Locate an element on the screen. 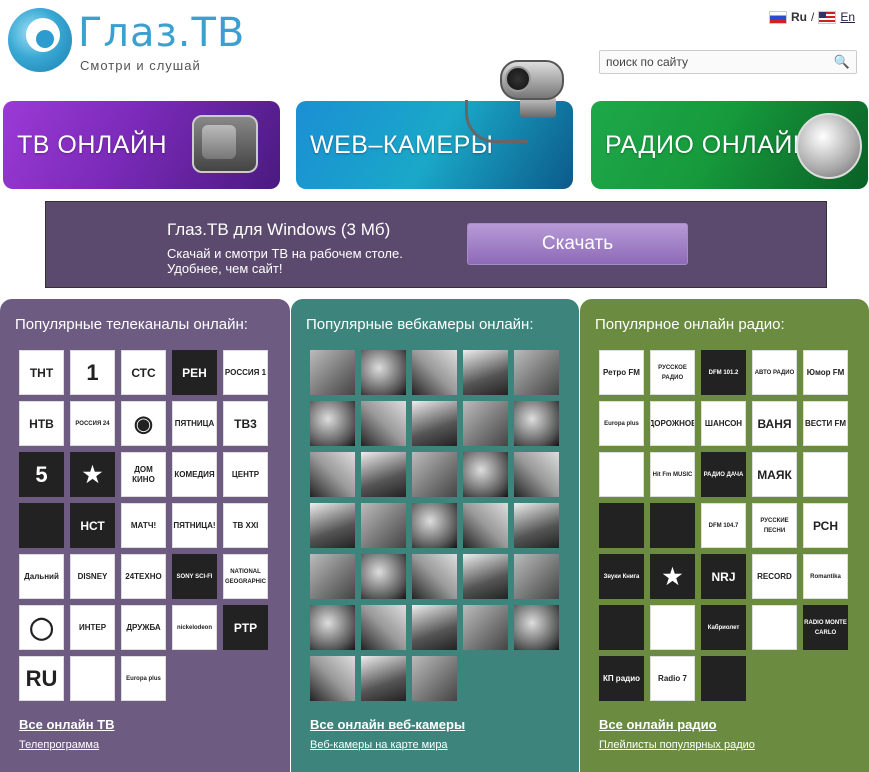 This screenshot has height=772, width=869. tv-channel-tile: ◯ is located at coordinates (41, 627).